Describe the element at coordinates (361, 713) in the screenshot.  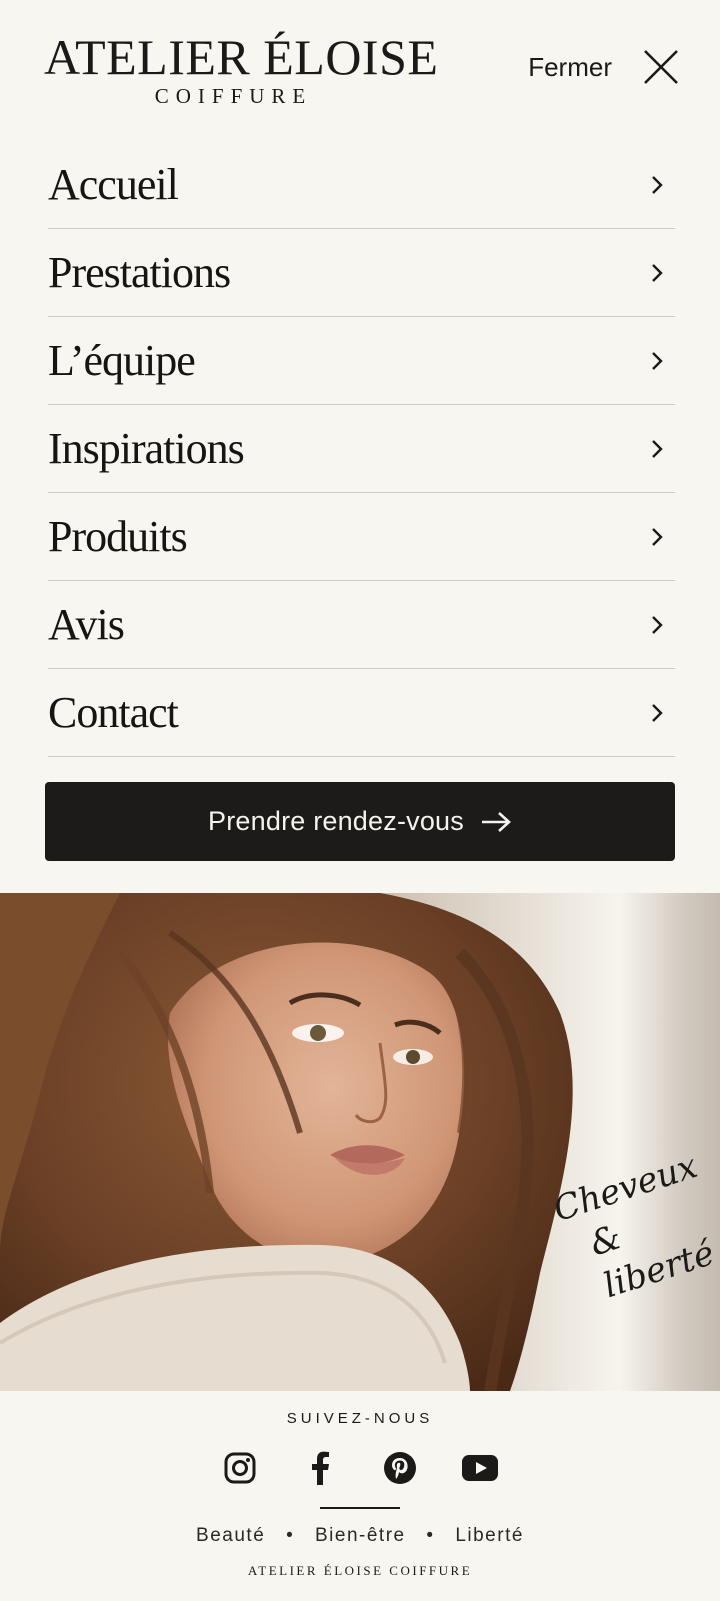
I see `menu-item-contact: Contact` at that location.